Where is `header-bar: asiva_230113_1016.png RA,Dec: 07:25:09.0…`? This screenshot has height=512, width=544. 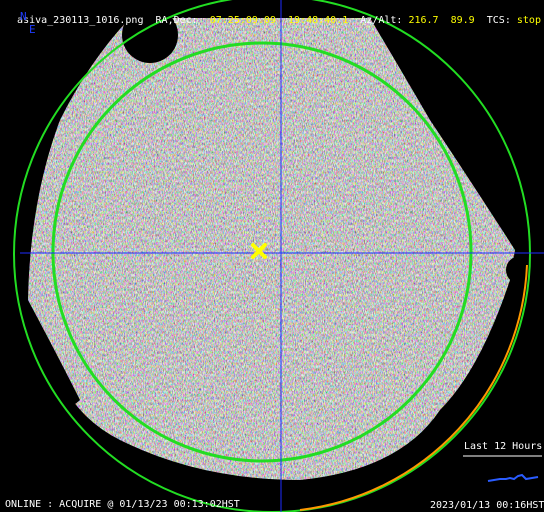 header-bar: asiva_230113_1016.png RA,Dec: 07:25:09.0… is located at coordinates (273, 15).